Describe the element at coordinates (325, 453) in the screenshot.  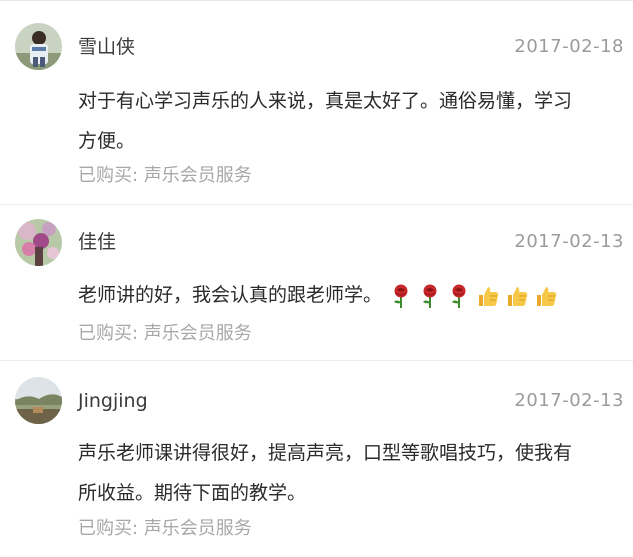
I see `review-content-line: 声乐老师课讲得很好，提高声亮，口型等歌唱技巧，使我有` at that location.